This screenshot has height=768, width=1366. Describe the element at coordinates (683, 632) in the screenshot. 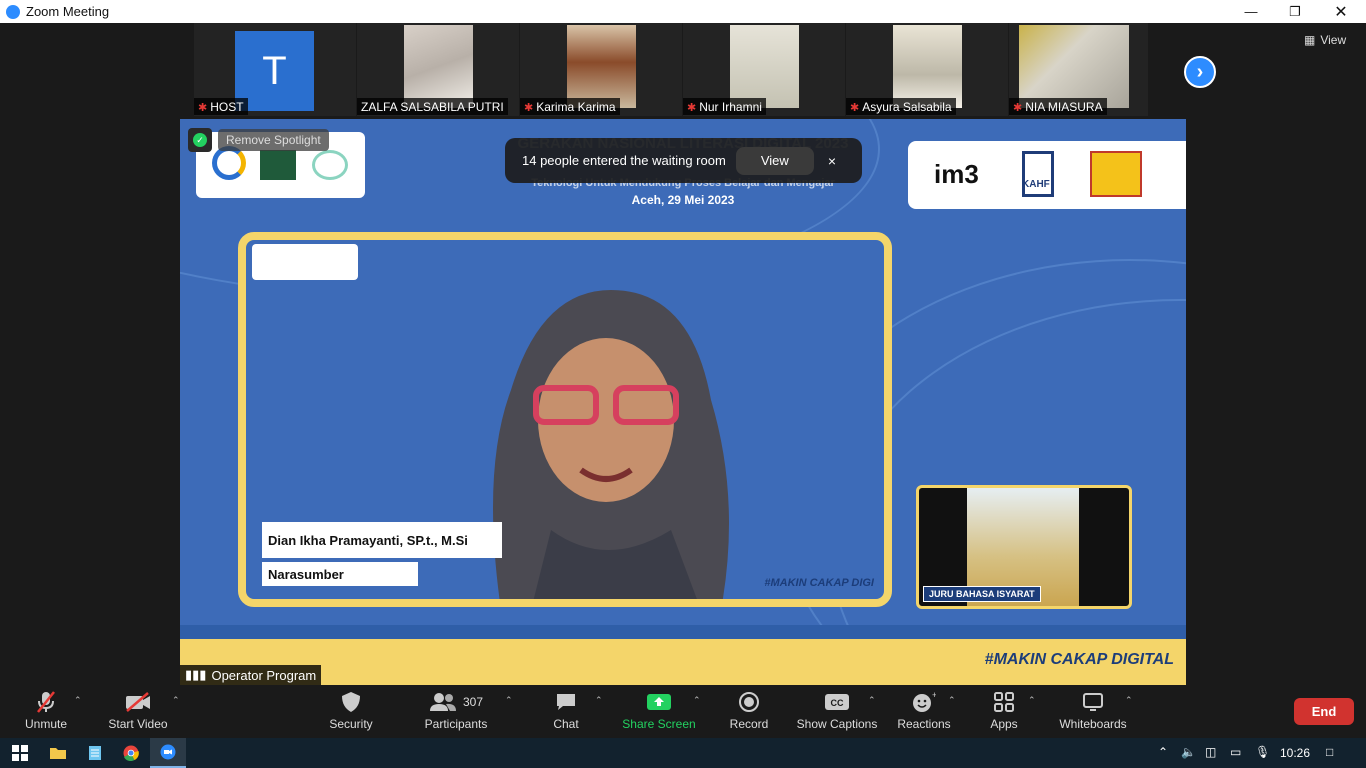

I see `band-decoration` at that location.